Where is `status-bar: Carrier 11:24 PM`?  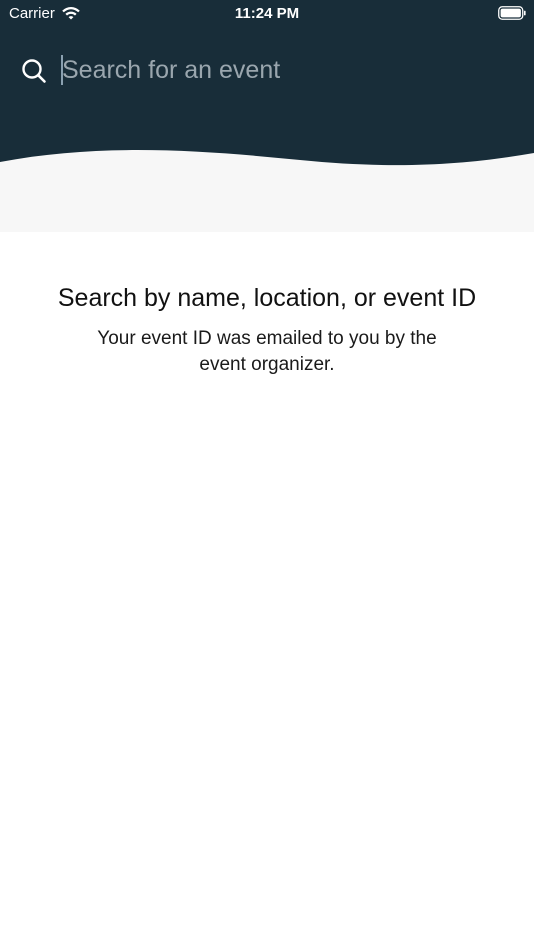 status-bar: Carrier 11:24 PM is located at coordinates (267, 14).